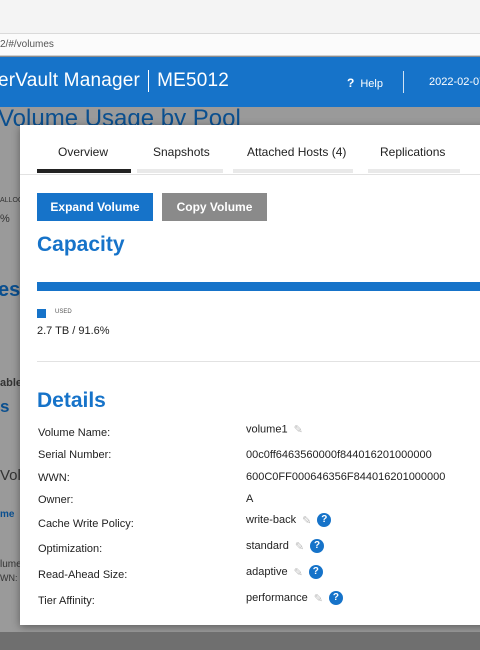 This screenshot has width=480, height=650. I want to click on background-fragment: me, so click(7, 514).